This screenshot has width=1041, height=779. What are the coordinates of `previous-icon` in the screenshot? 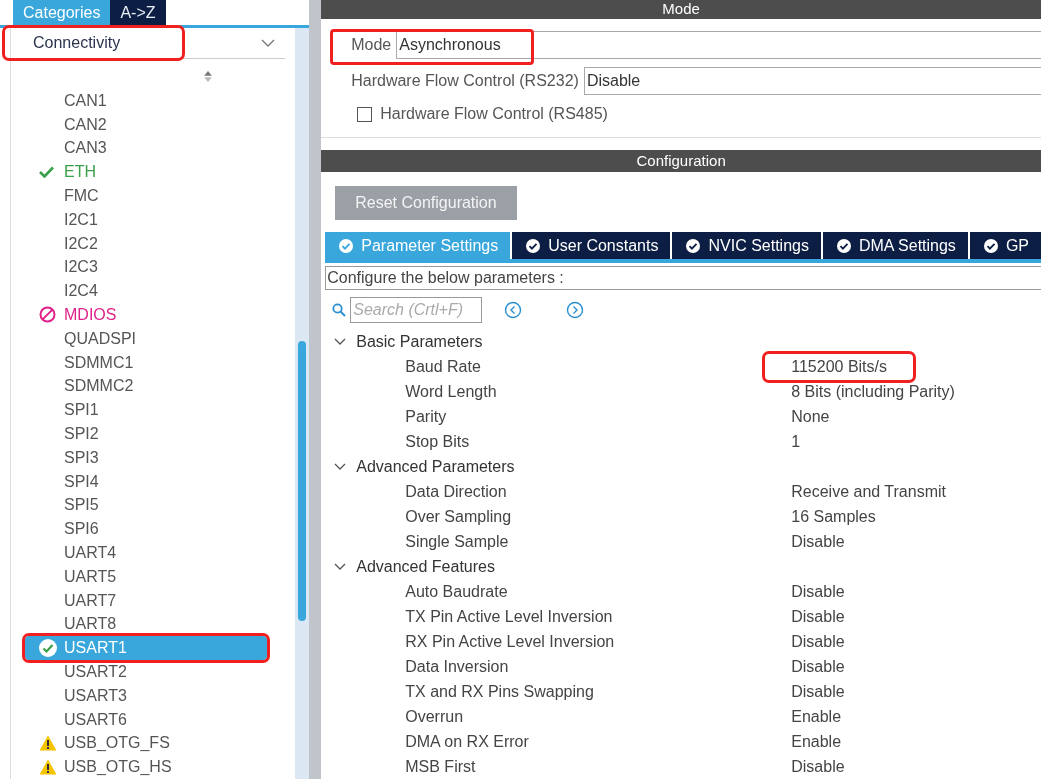 It's located at (513, 310).